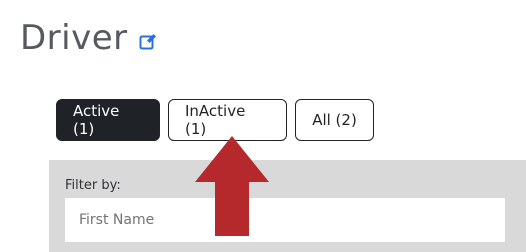 This screenshot has height=252, width=526. What do you see at coordinates (93, 185) in the screenshot?
I see `filter-label: Filter by:` at bounding box center [93, 185].